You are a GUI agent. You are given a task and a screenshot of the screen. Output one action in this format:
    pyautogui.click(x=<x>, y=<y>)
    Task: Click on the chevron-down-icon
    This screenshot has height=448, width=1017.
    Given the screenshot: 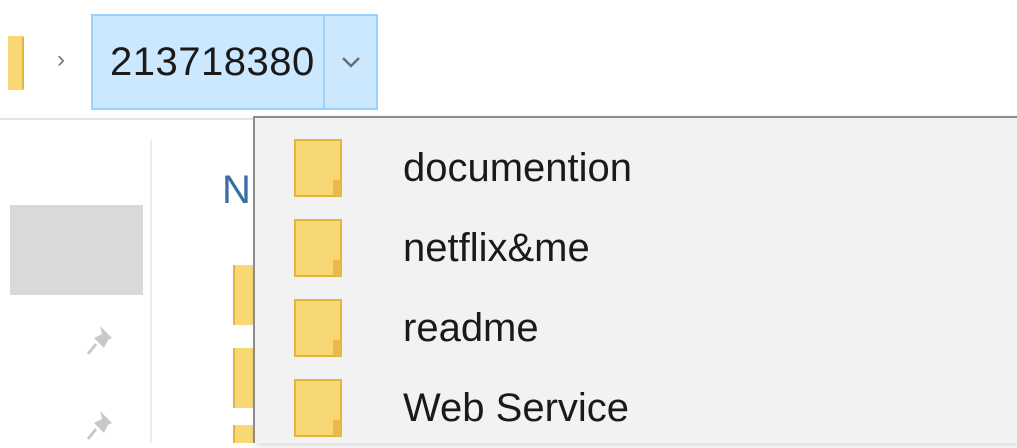 What is the action you would take?
    pyautogui.click(x=350, y=62)
    